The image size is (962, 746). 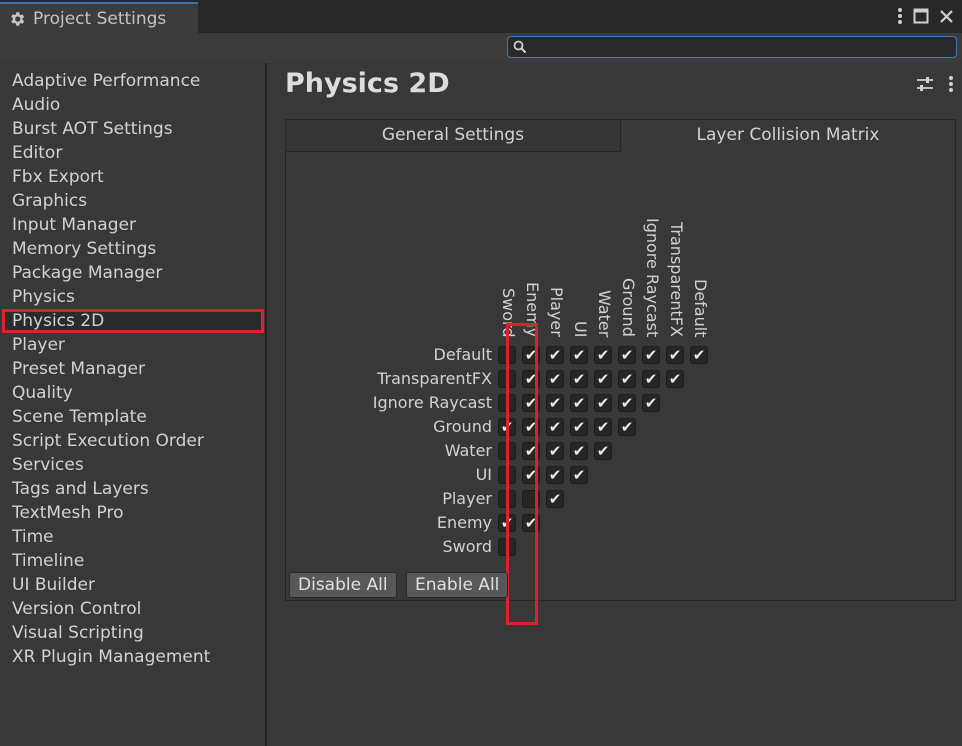 I want to click on matrix-column-label: Water, so click(x=604, y=313).